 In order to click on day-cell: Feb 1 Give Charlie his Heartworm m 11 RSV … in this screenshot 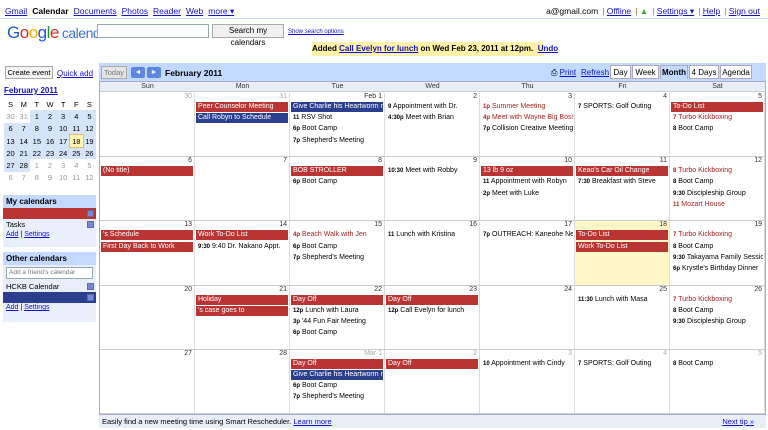, I will do `click(337, 125)`.